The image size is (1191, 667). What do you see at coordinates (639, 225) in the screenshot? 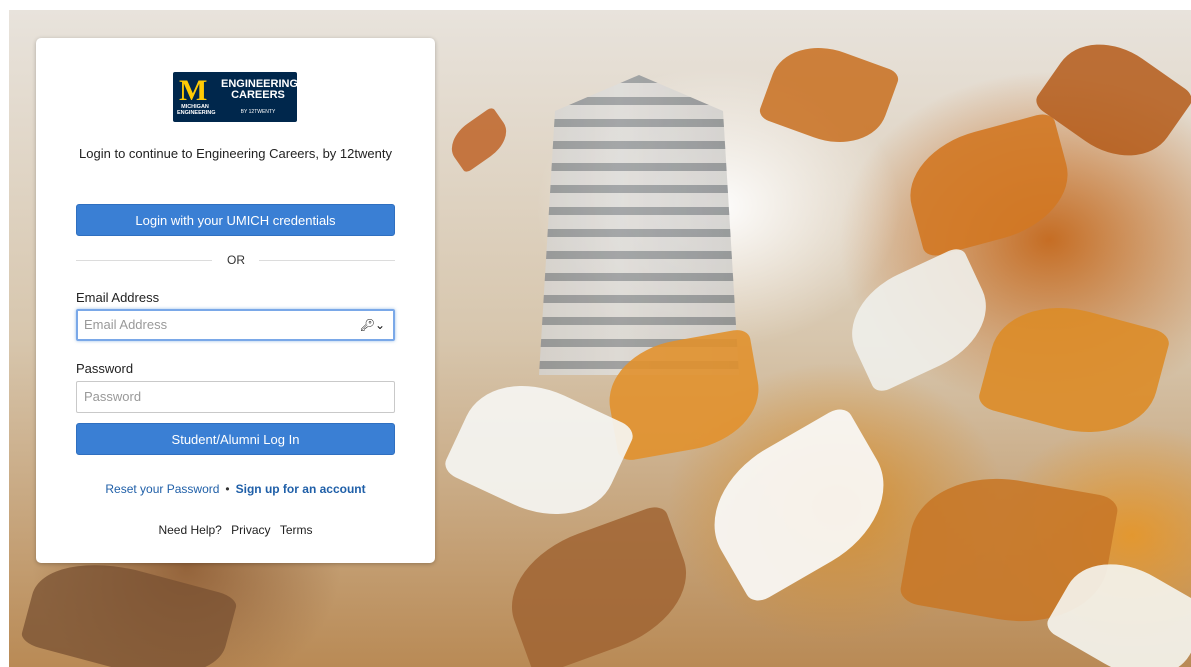
I see `bell-tower-image` at bounding box center [639, 225].